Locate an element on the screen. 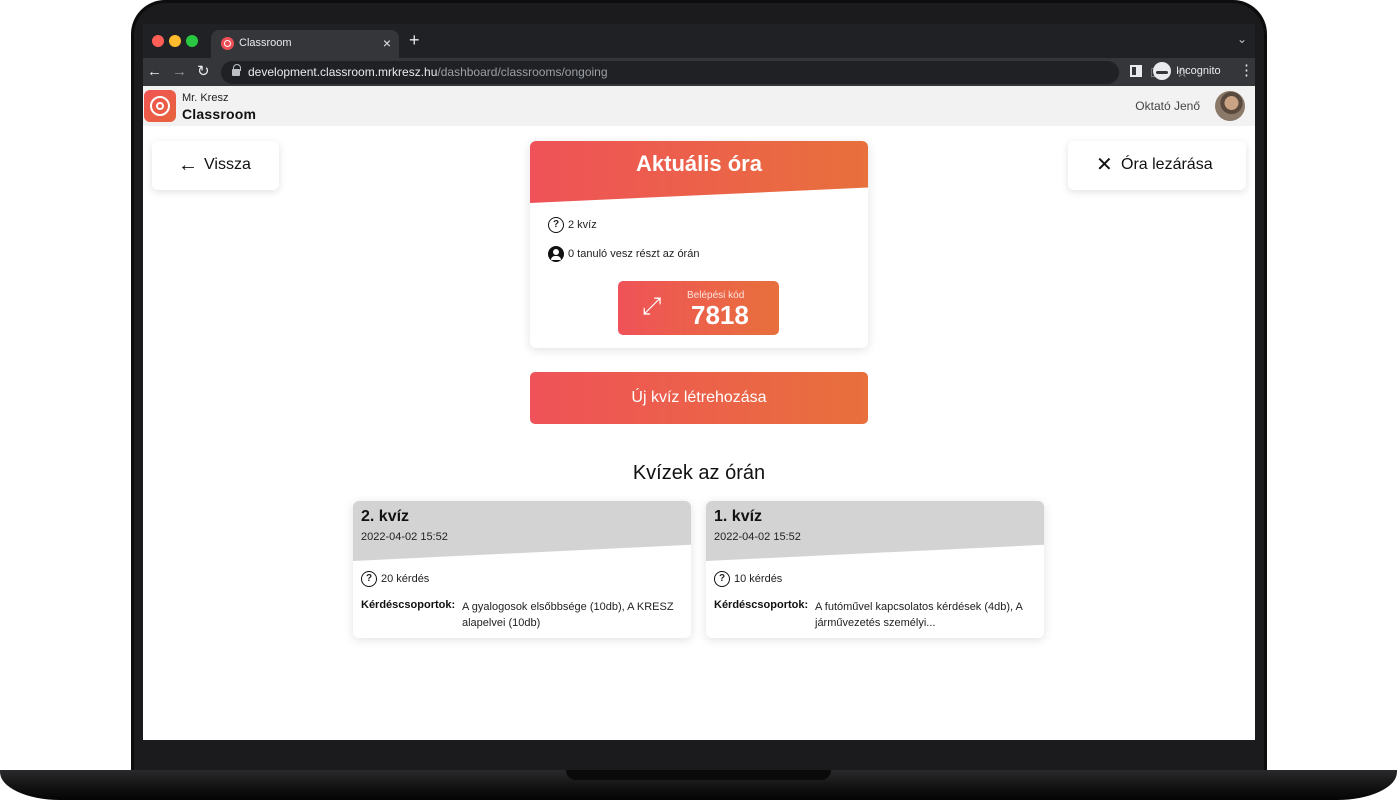 The width and height of the screenshot is (1397, 800). brand-title: Classroom is located at coordinates (219, 114).